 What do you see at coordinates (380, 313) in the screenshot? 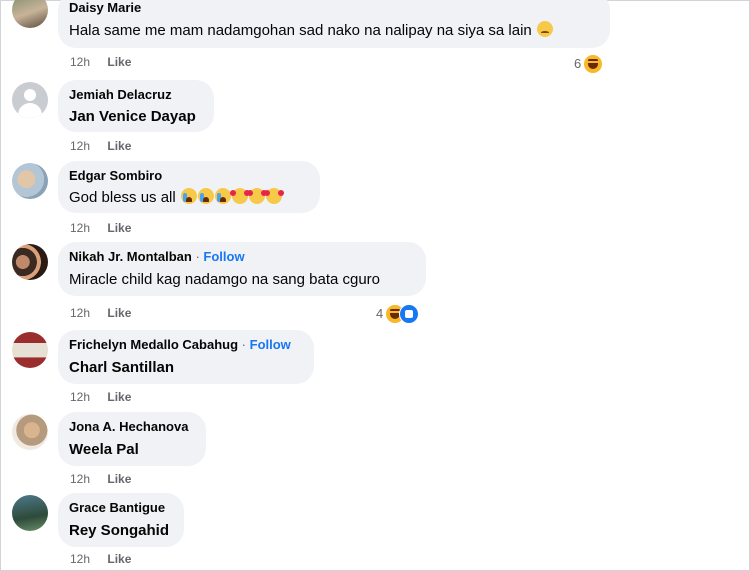
I see `reaction-count: 4` at bounding box center [380, 313].